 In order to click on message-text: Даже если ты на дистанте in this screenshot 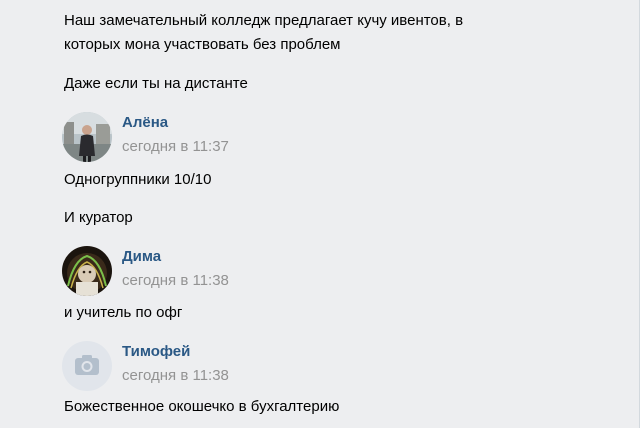, I will do `click(156, 83)`.